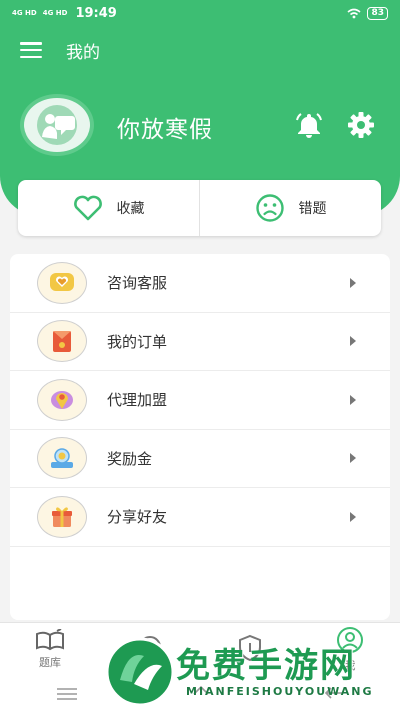 Image resolution: width=400 pixels, height=711 pixels. I want to click on page-title: 我的, so click(83, 52).